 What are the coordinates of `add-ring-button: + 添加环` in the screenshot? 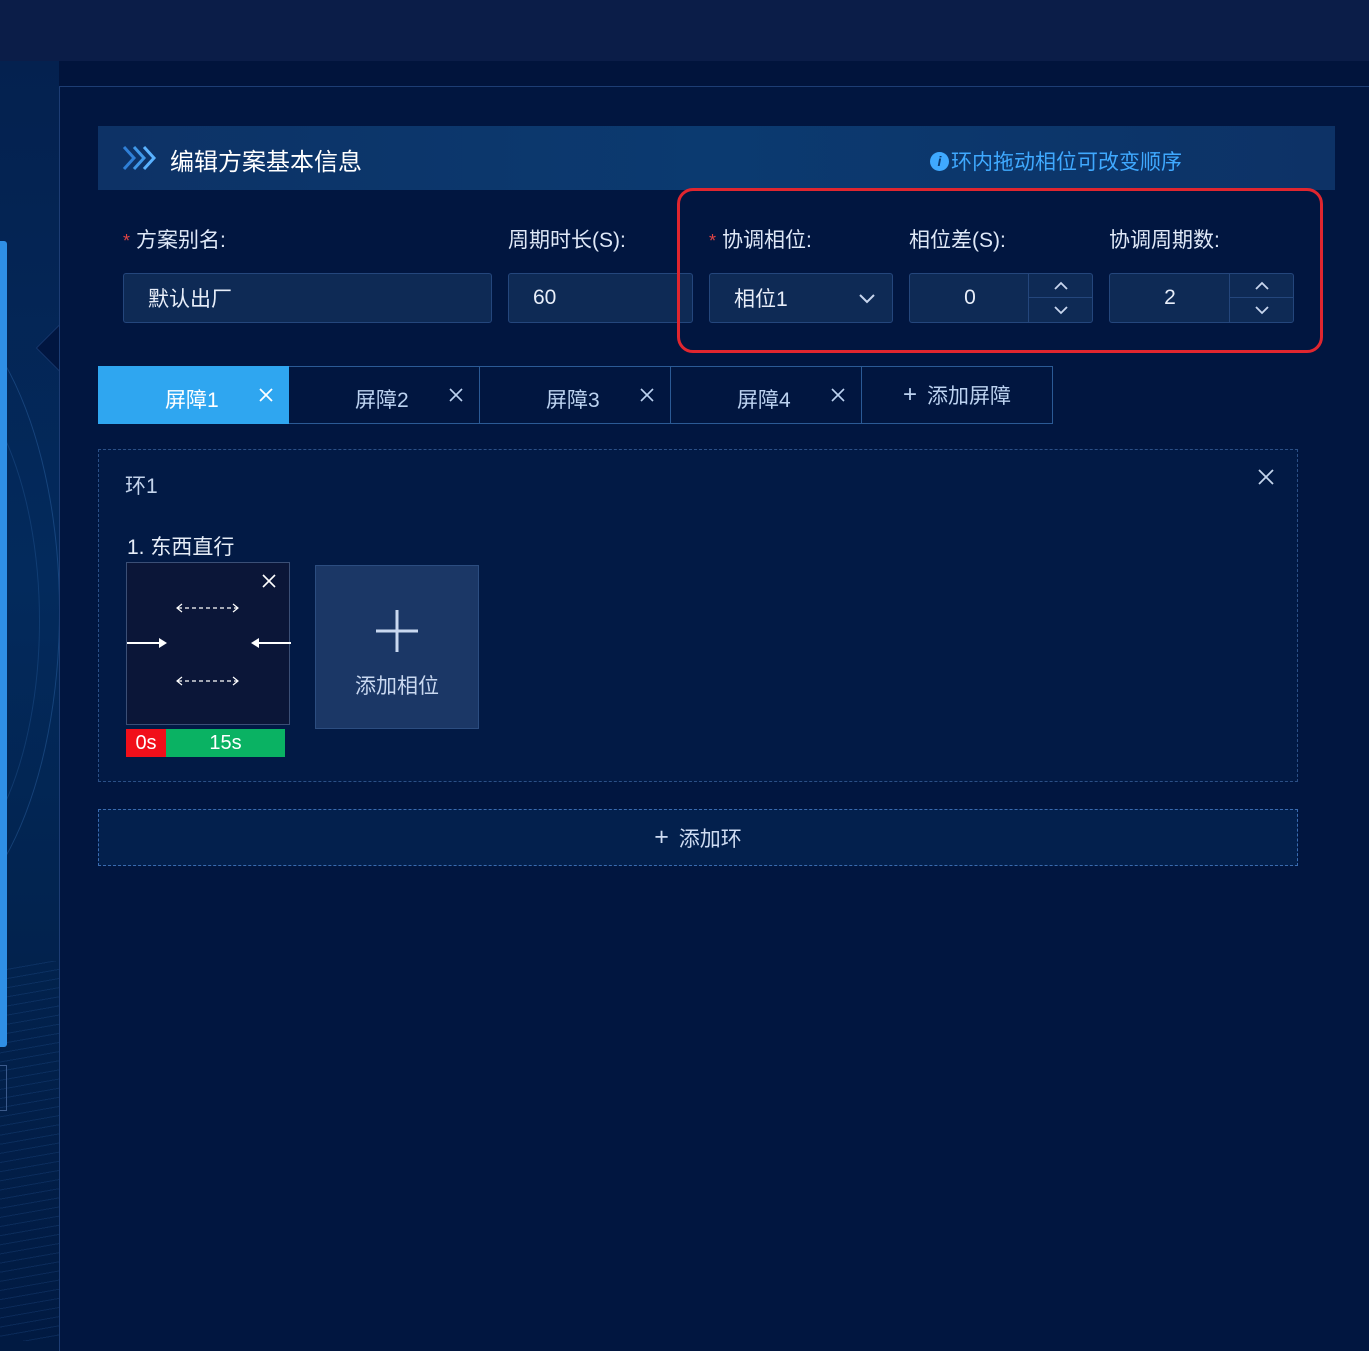 It's located at (698, 837).